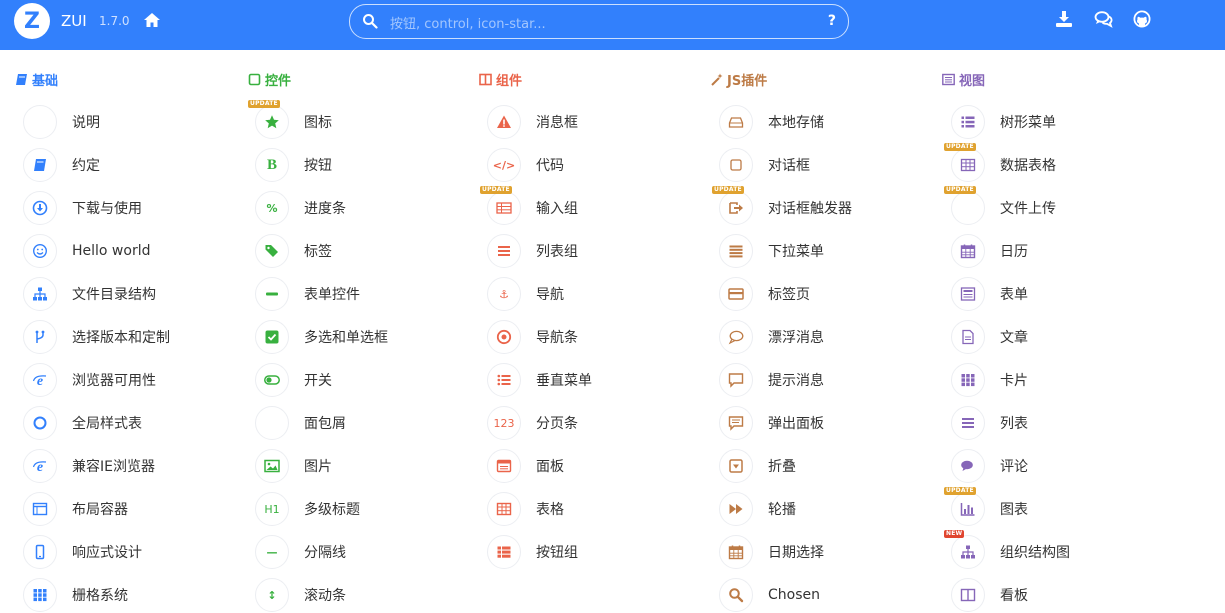  What do you see at coordinates (272, 552) in the screenshot?
I see `icon-glyph: —` at bounding box center [272, 552].